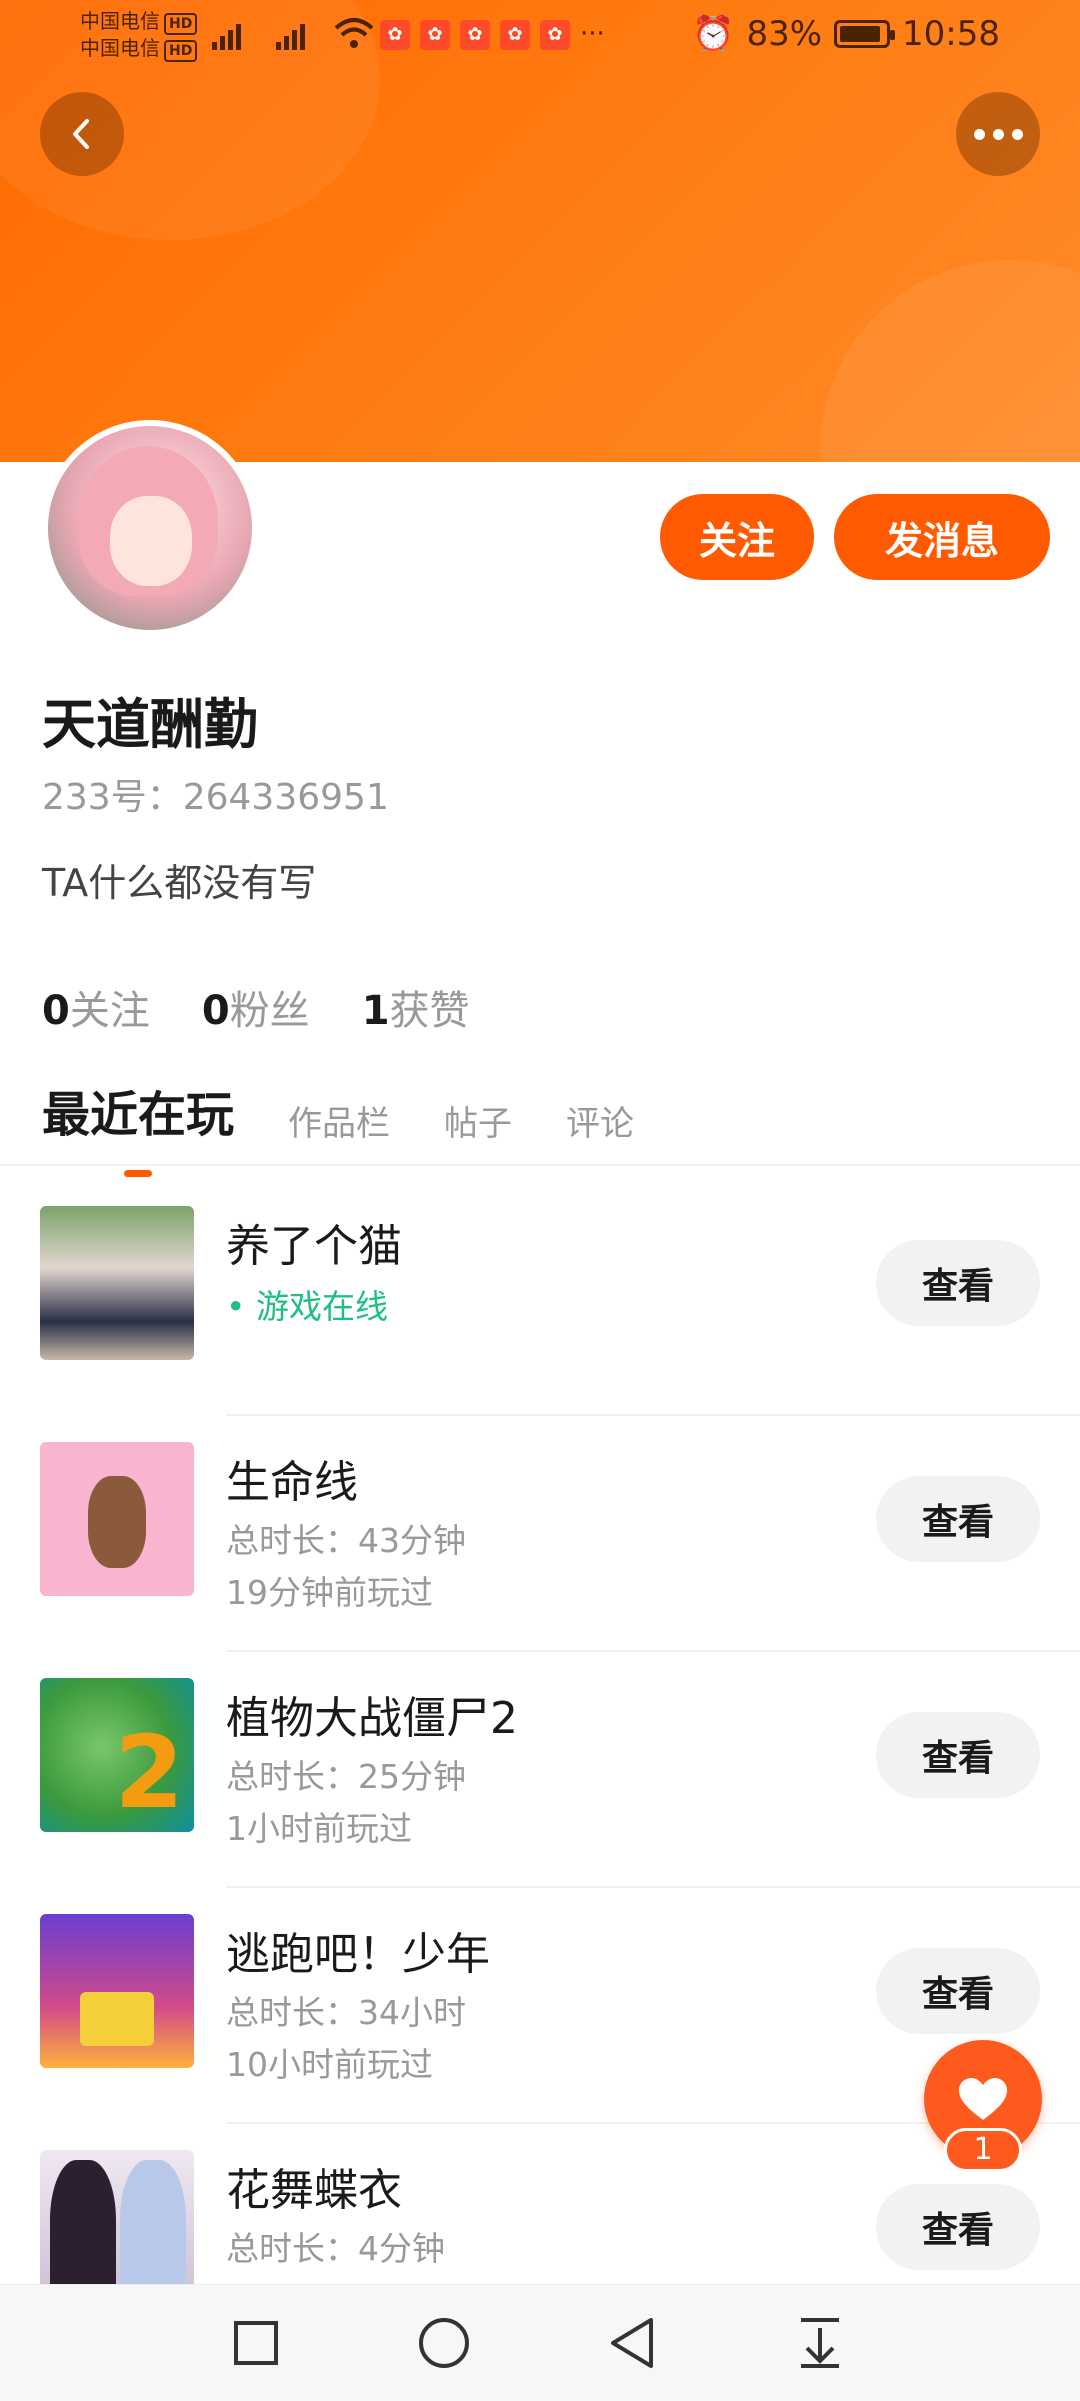 The width and height of the screenshot is (1080, 2401). What do you see at coordinates (358, 1954) in the screenshot?
I see `game-title: 逃跑吧！少年` at bounding box center [358, 1954].